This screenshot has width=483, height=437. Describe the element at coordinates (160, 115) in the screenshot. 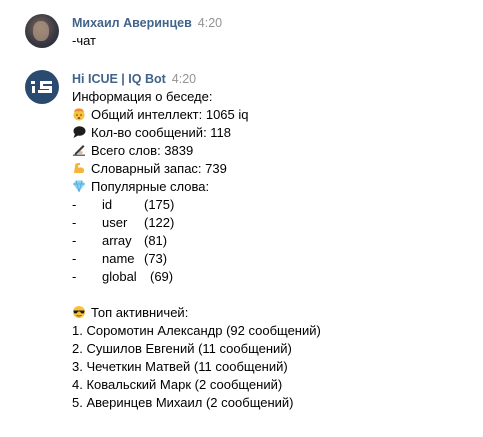

I see `stat-iq: Общий интеллект: 1065 iq` at that location.